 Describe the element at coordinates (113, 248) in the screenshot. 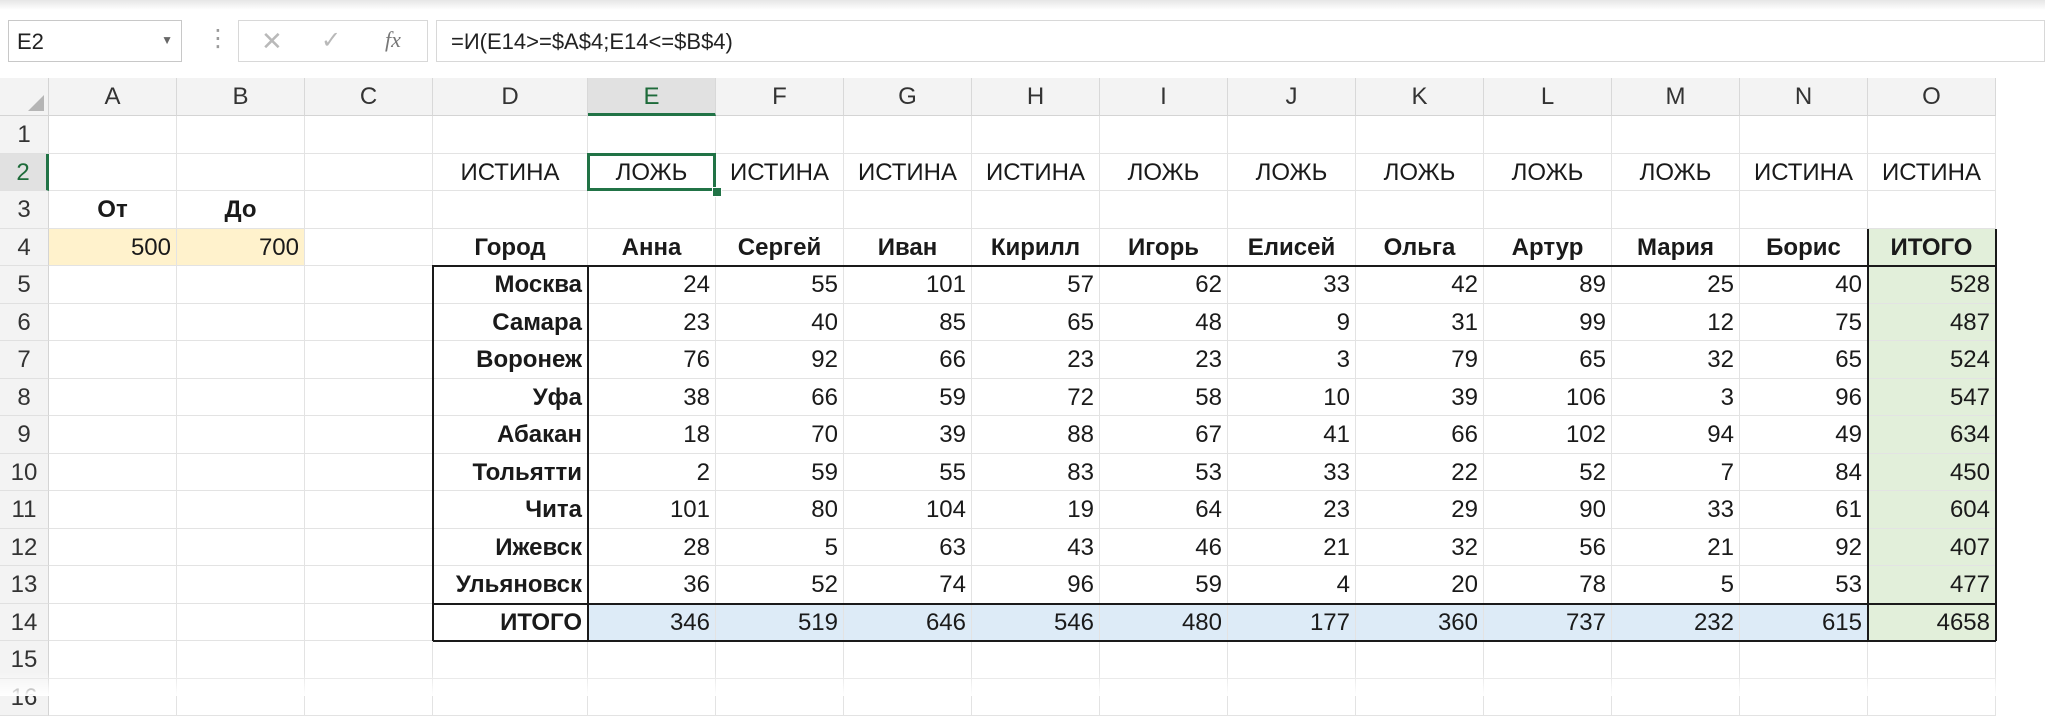

I see `from-value-cell: 500` at that location.